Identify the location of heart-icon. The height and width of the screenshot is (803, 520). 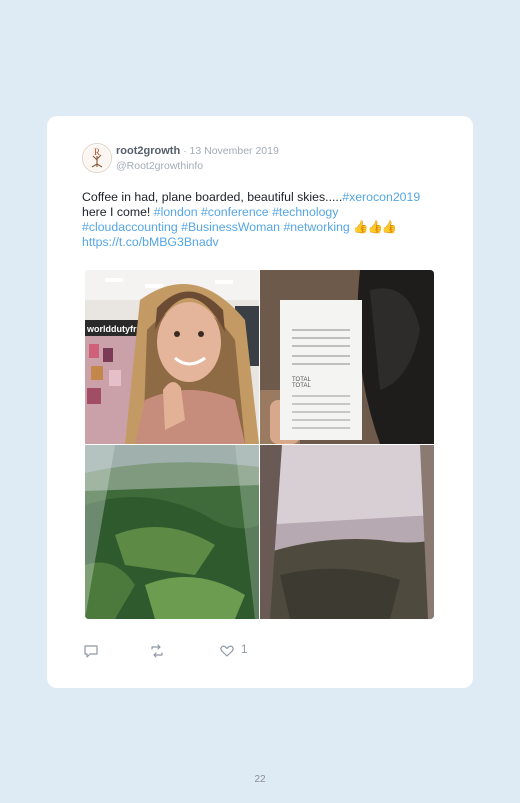
(227, 651).